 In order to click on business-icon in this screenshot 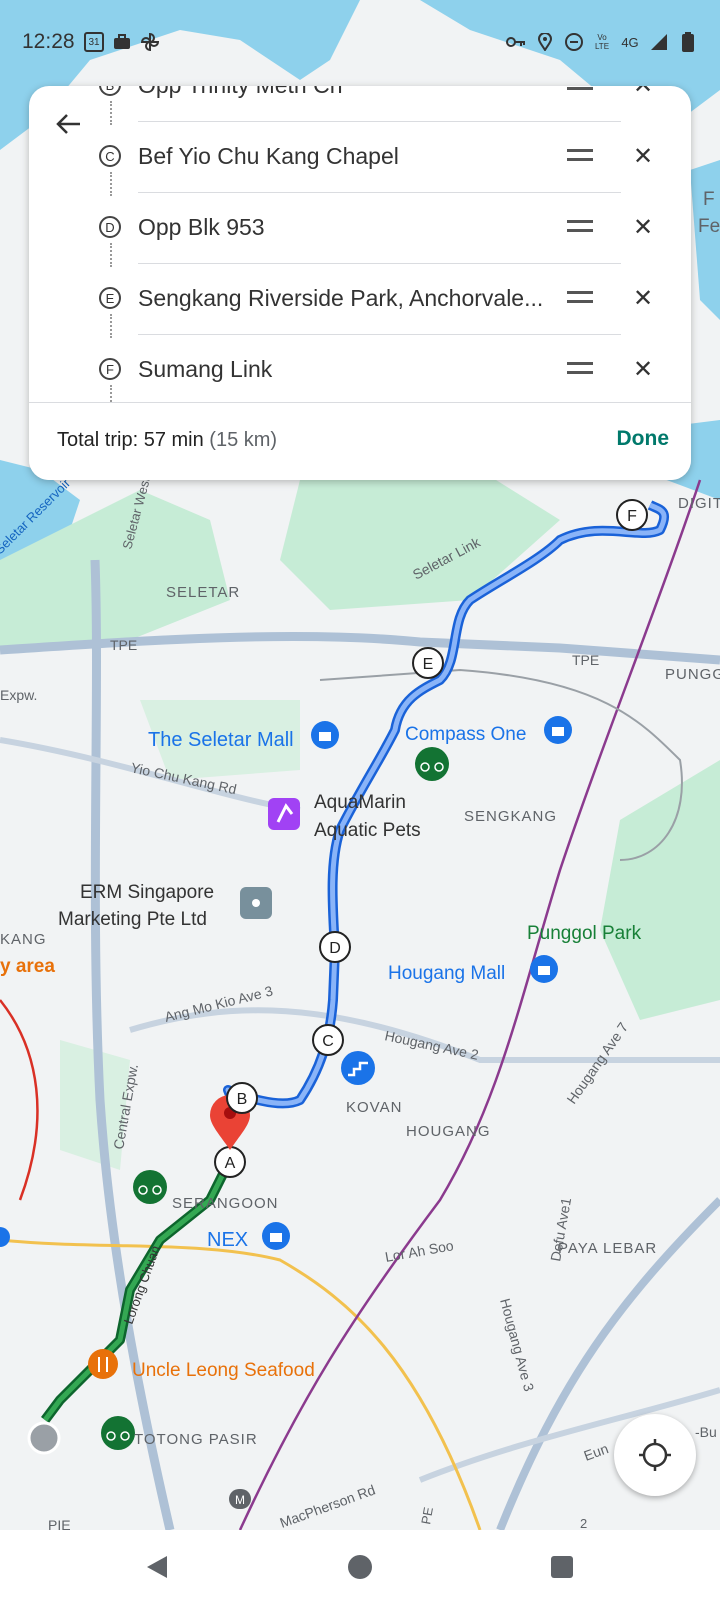, I will do `click(256, 903)`.